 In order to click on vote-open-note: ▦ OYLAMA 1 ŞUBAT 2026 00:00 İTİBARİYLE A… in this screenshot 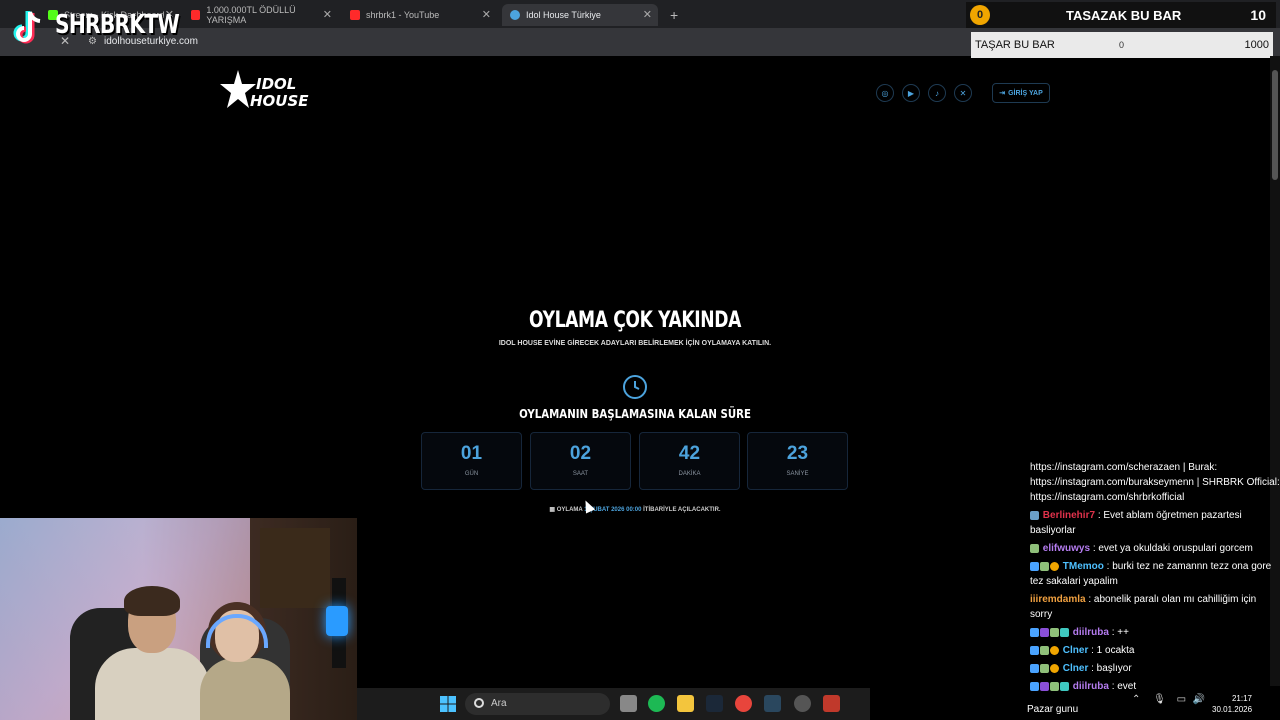, I will do `click(635, 509)`.